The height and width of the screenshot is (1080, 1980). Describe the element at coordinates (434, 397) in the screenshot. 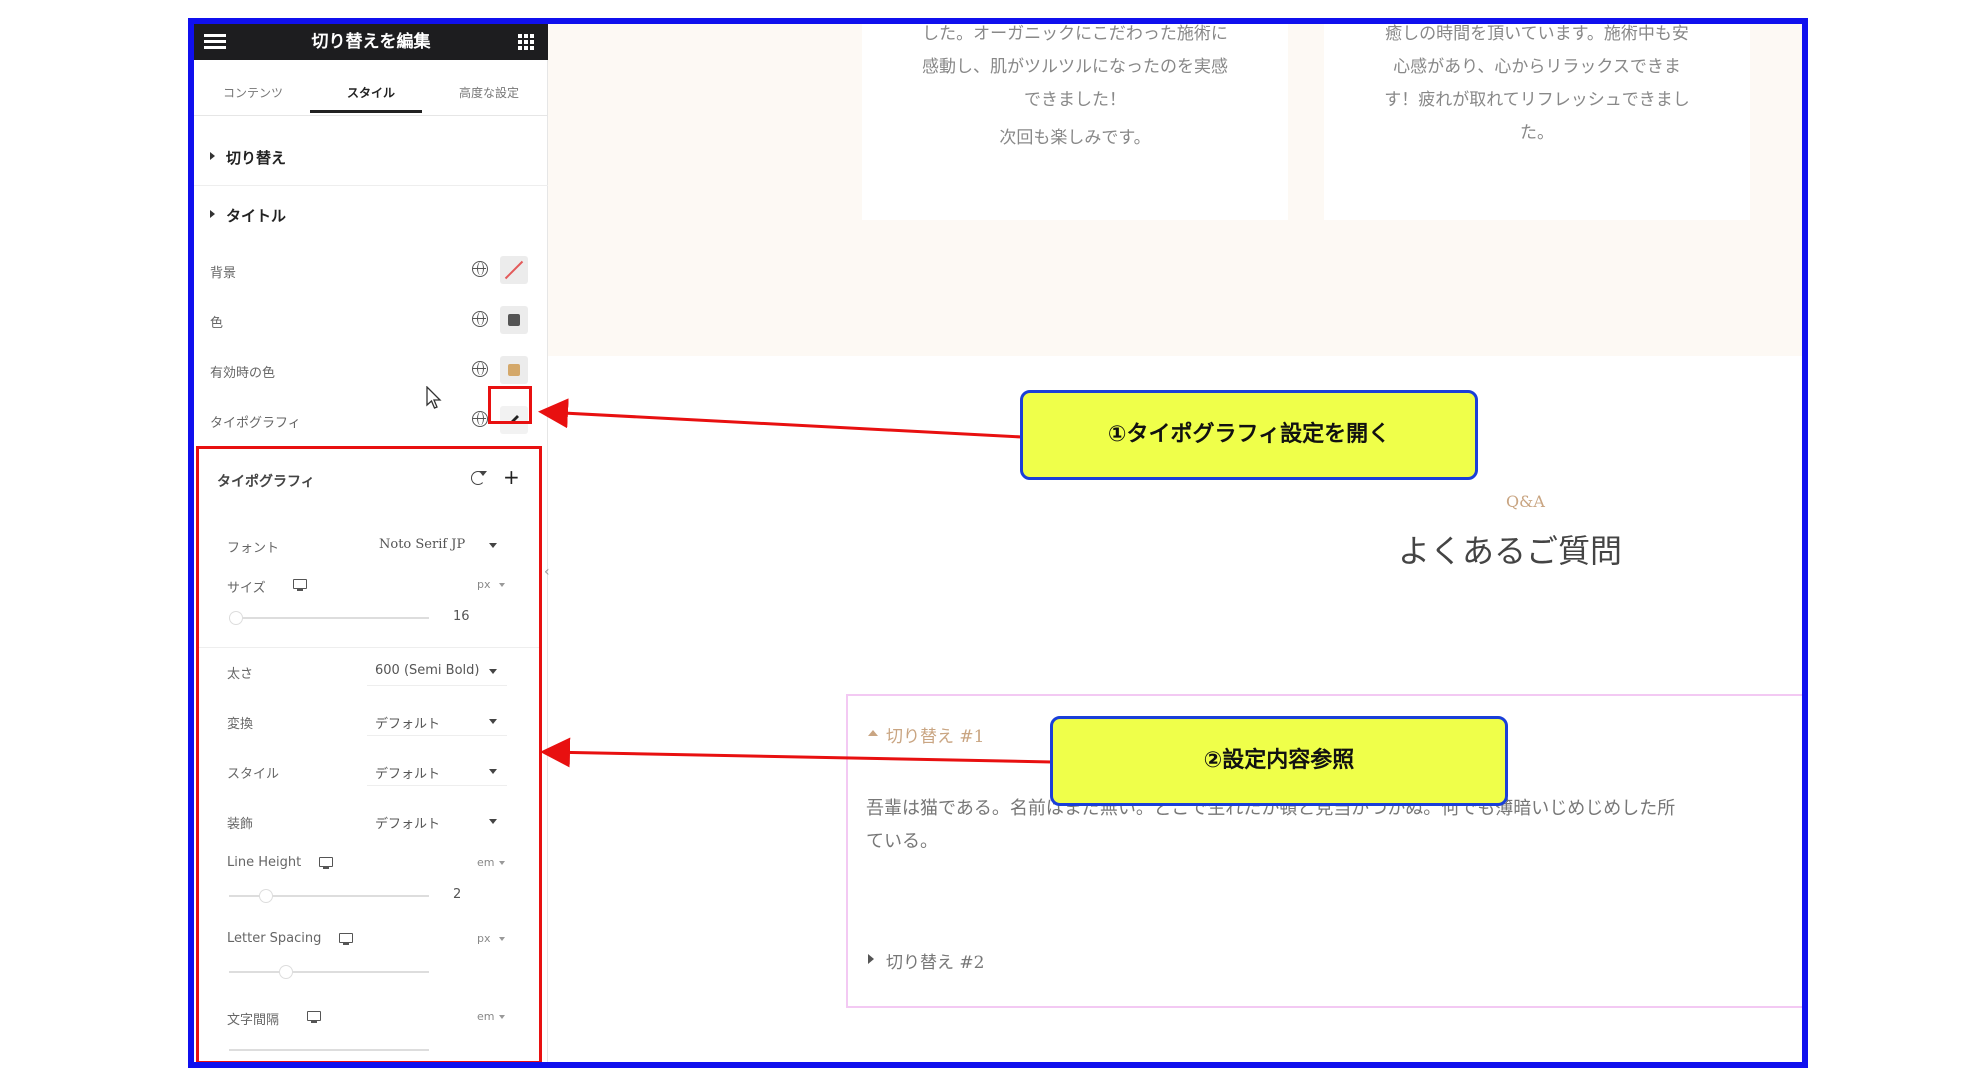

I see `mouse-cursor-icon` at that location.